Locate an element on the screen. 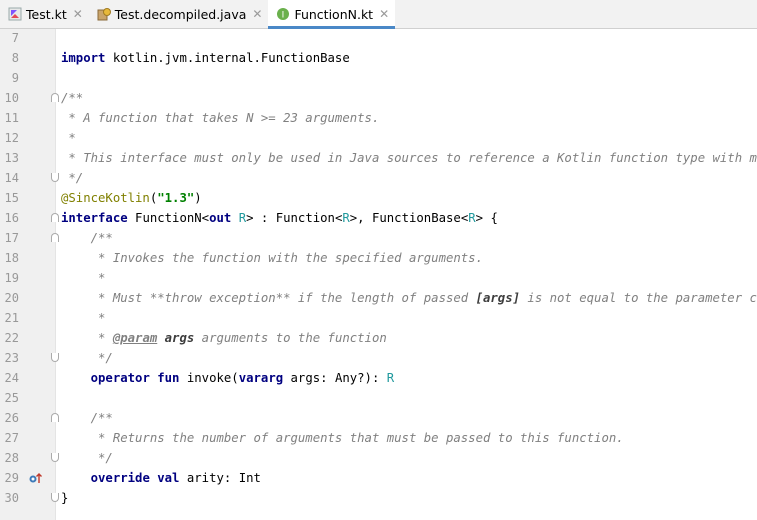 Image resolution: width=757 pixels, height=520 pixels. code-line: 7 is located at coordinates (378, 38).